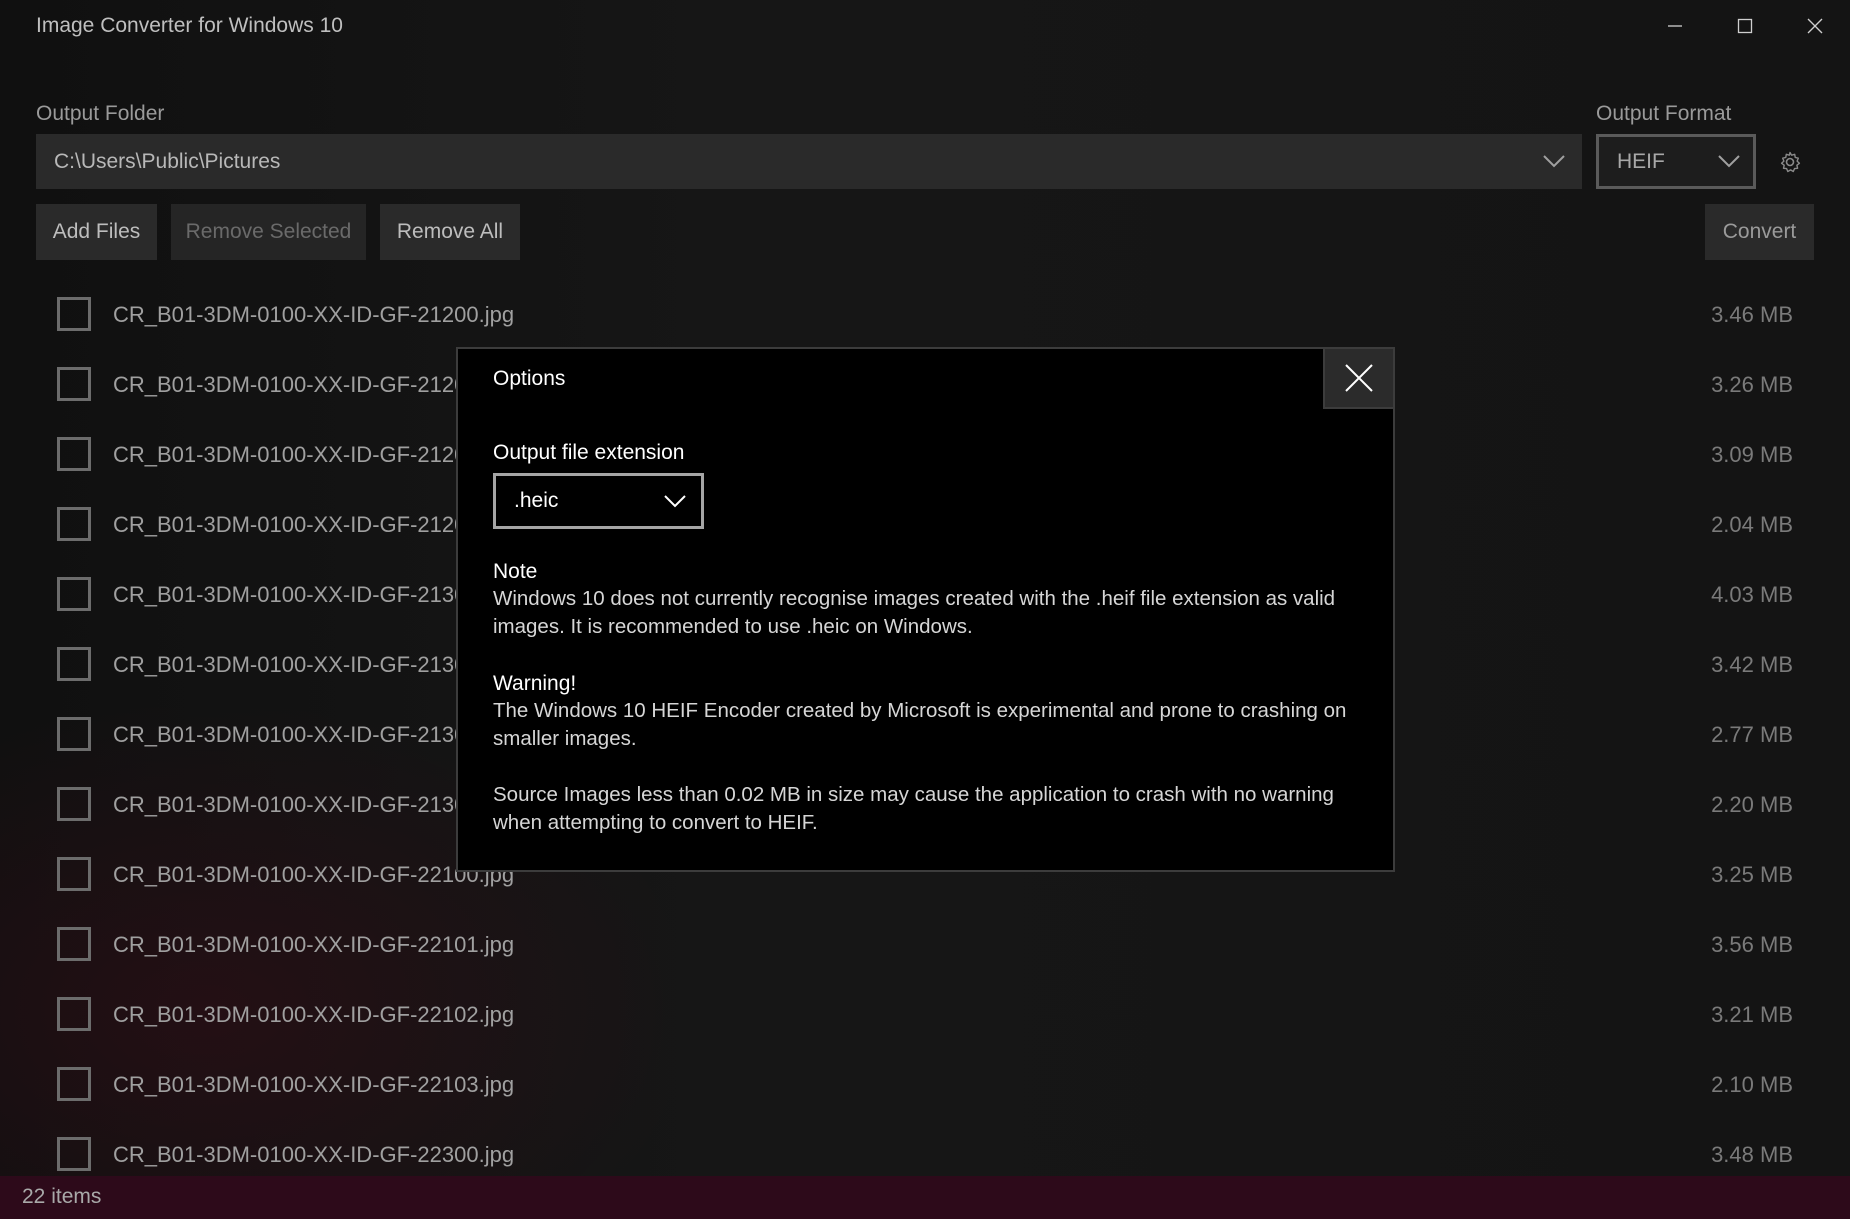  Describe the element at coordinates (1752, 594) in the screenshot. I see `file-size: 4.03 MB` at that location.